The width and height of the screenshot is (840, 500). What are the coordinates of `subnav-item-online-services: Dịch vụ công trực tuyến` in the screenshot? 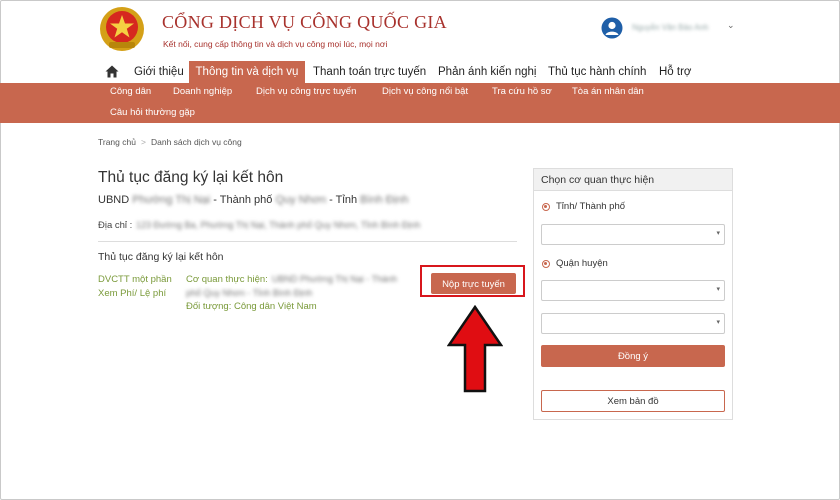 It's located at (306, 91).